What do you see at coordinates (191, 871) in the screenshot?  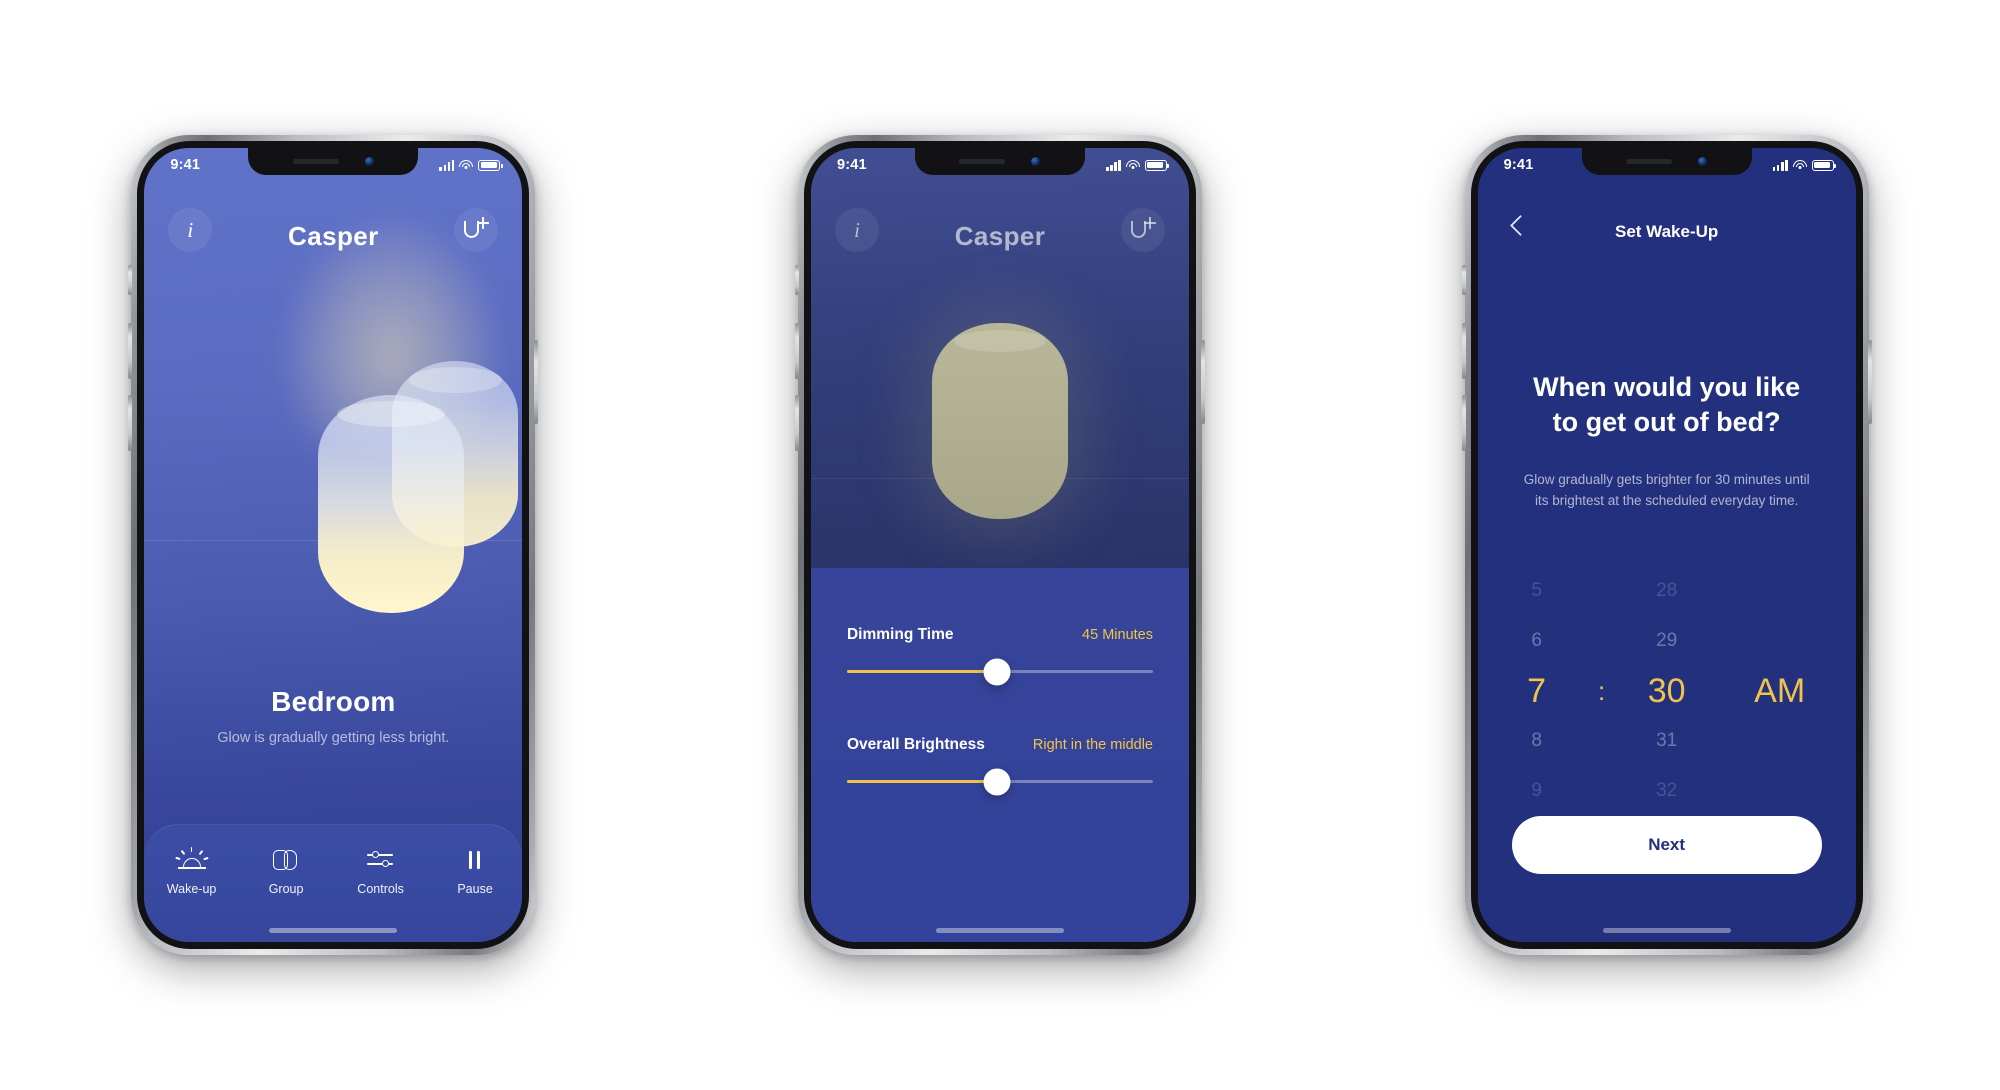 I see `tab-wake-up: Wake-up` at bounding box center [191, 871].